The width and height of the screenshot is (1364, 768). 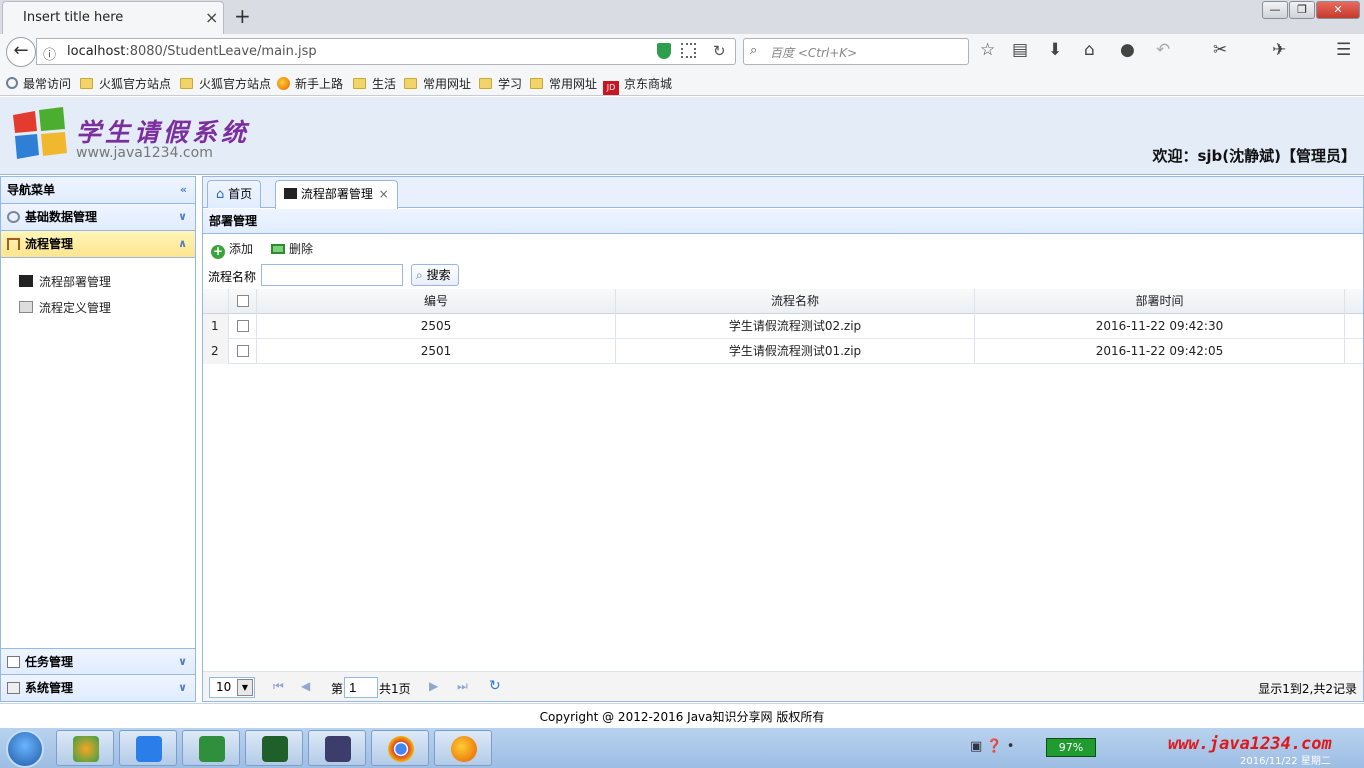 What do you see at coordinates (1089, 50) in the screenshot?
I see `home-icon: ⌂` at bounding box center [1089, 50].